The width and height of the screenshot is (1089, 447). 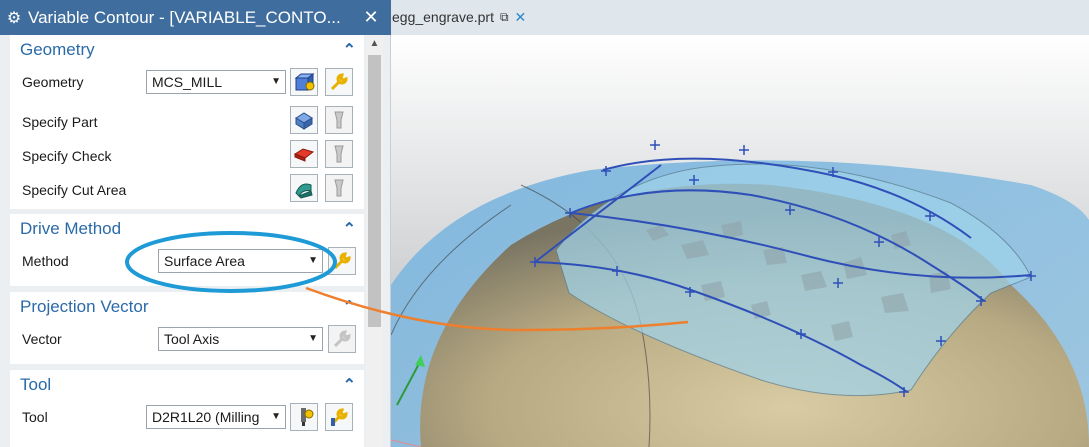 I want to click on drive-method-group: Drive Method ⌃ Method Surface Area ▼, so click(x=187, y=250).